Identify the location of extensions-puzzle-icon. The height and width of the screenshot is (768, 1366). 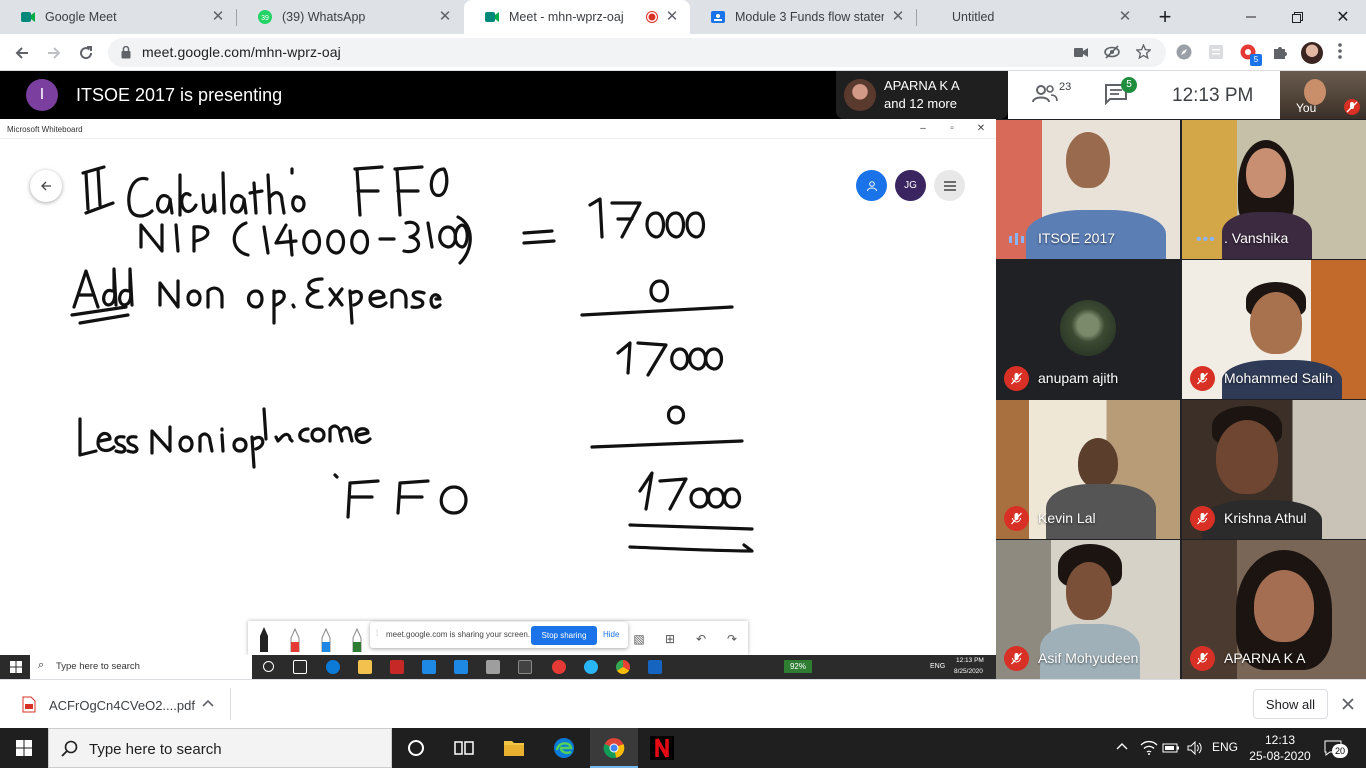
(1280, 52).